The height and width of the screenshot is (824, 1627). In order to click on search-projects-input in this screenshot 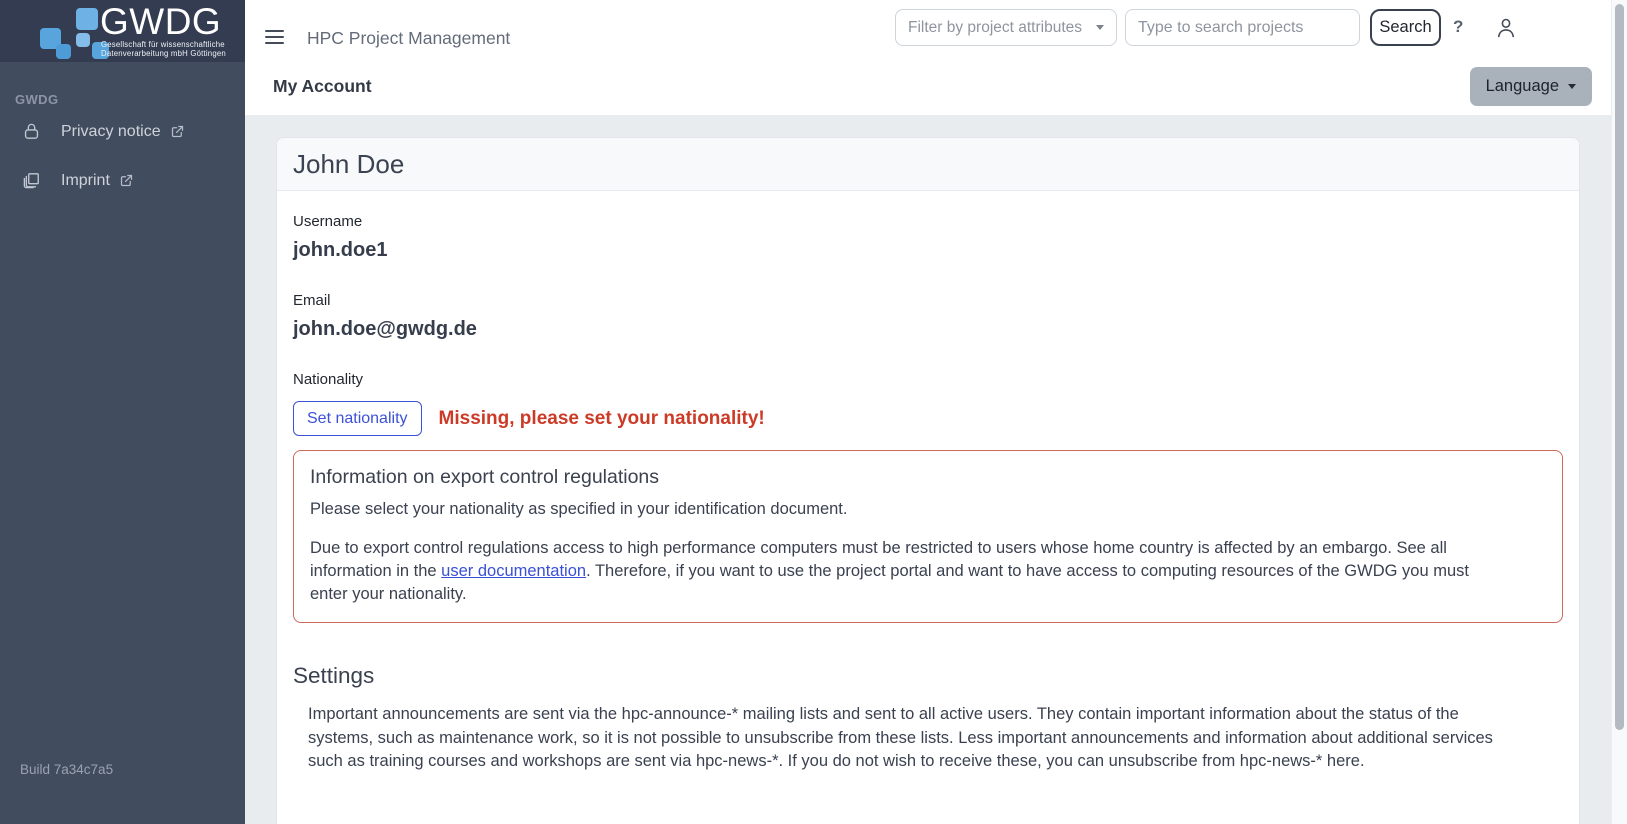, I will do `click(1242, 27)`.